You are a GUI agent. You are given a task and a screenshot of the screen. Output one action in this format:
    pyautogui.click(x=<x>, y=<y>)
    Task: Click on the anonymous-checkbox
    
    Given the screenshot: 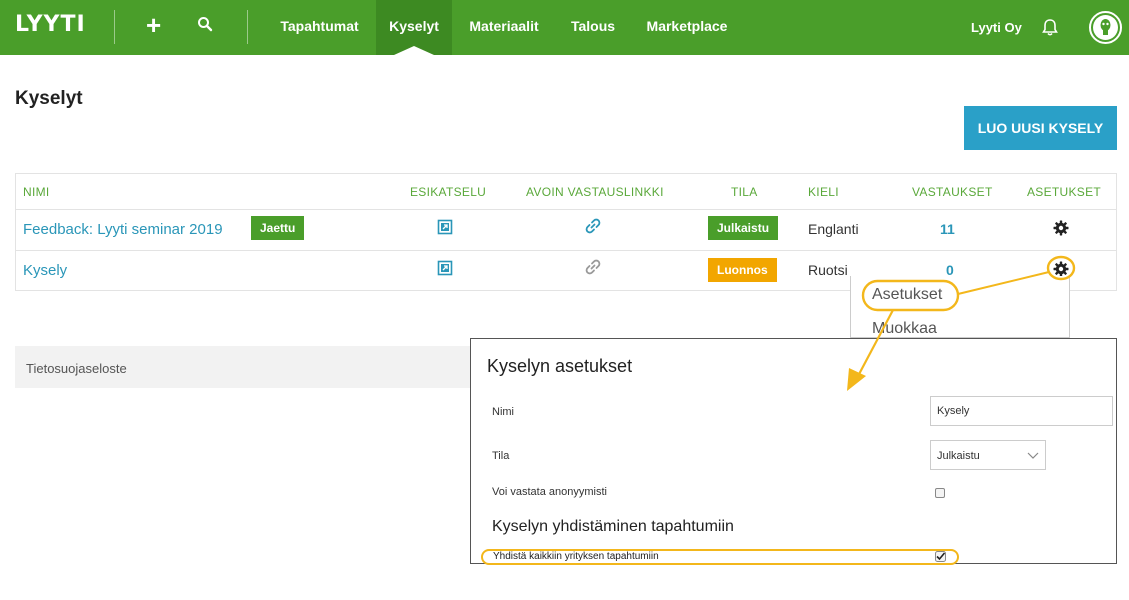 What is the action you would take?
    pyautogui.click(x=940, y=493)
    